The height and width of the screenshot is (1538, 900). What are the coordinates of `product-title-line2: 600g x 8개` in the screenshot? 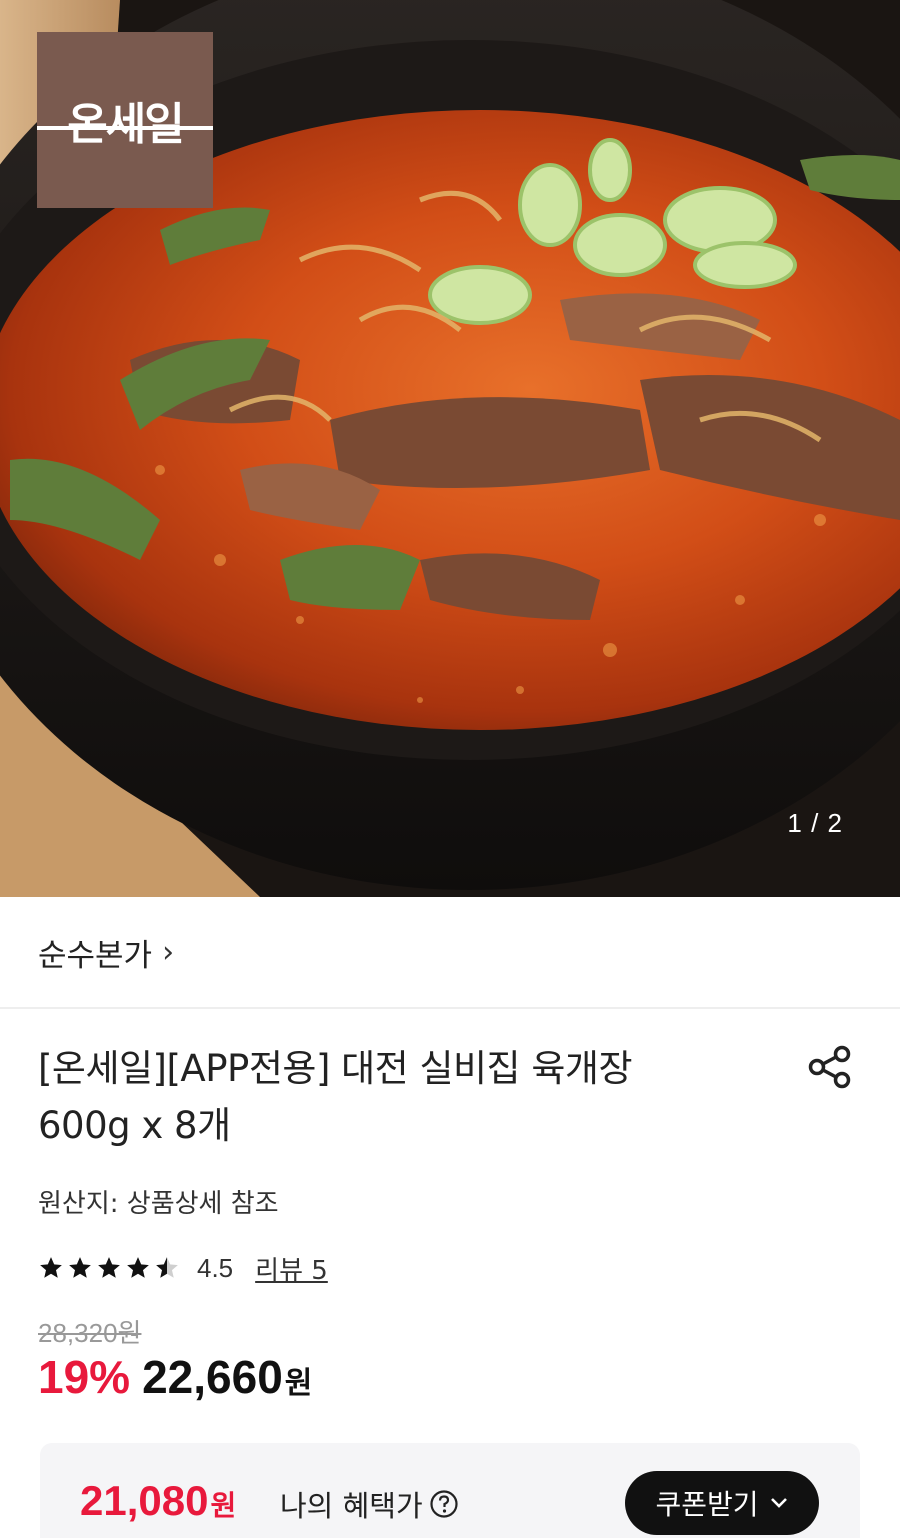 It's located at (134, 1125).